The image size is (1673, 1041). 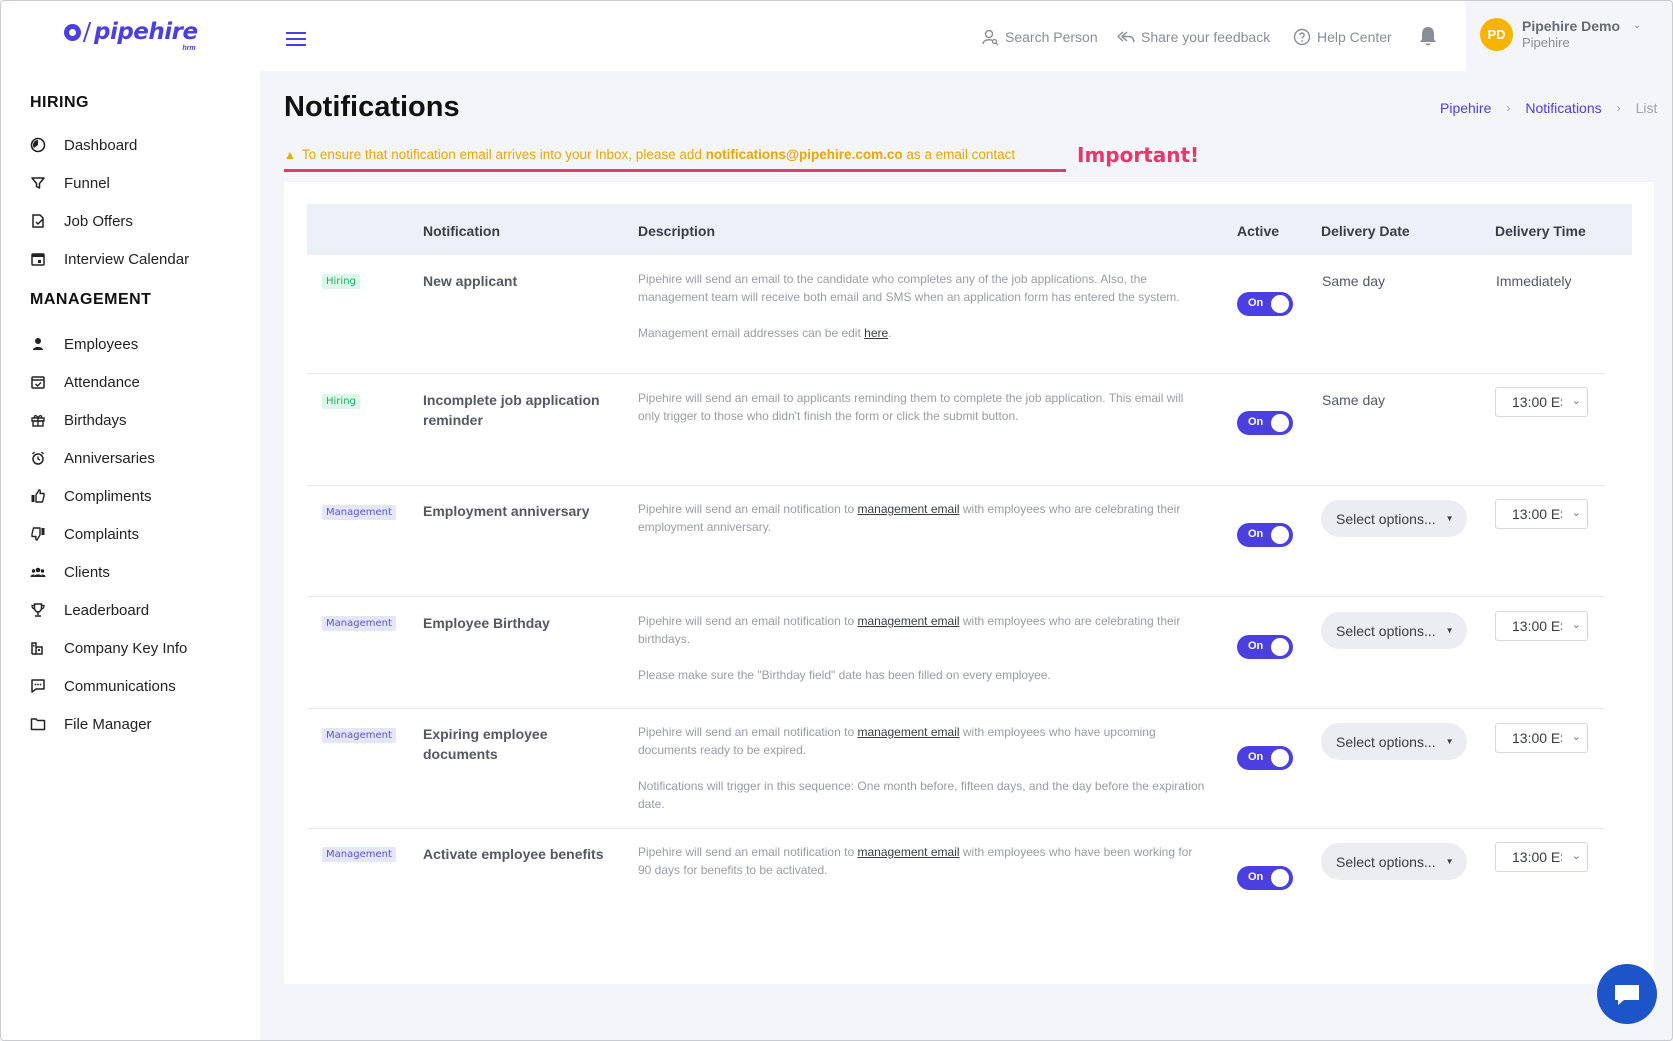 What do you see at coordinates (1627, 994) in the screenshot?
I see `chat-launcher-button` at bounding box center [1627, 994].